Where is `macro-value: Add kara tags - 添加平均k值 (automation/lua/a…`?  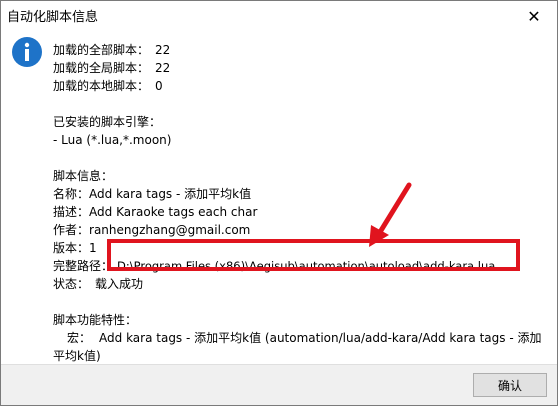
macro-value: Add kara tags - 添加平均k值 (automation/lua/a… is located at coordinates (320, 338).